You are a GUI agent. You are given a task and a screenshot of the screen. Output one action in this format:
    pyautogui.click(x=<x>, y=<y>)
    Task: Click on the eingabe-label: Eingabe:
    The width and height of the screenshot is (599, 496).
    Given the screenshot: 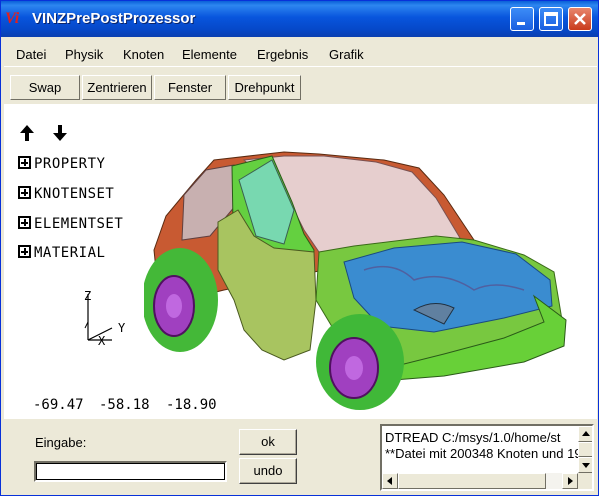 What is the action you would take?
    pyautogui.click(x=61, y=442)
    